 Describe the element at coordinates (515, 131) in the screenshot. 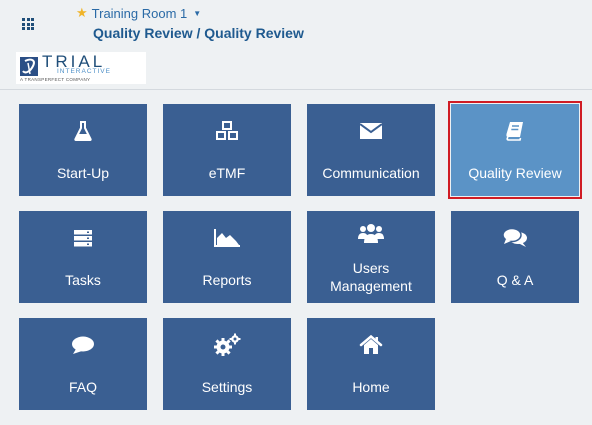

I see `book-icon` at that location.